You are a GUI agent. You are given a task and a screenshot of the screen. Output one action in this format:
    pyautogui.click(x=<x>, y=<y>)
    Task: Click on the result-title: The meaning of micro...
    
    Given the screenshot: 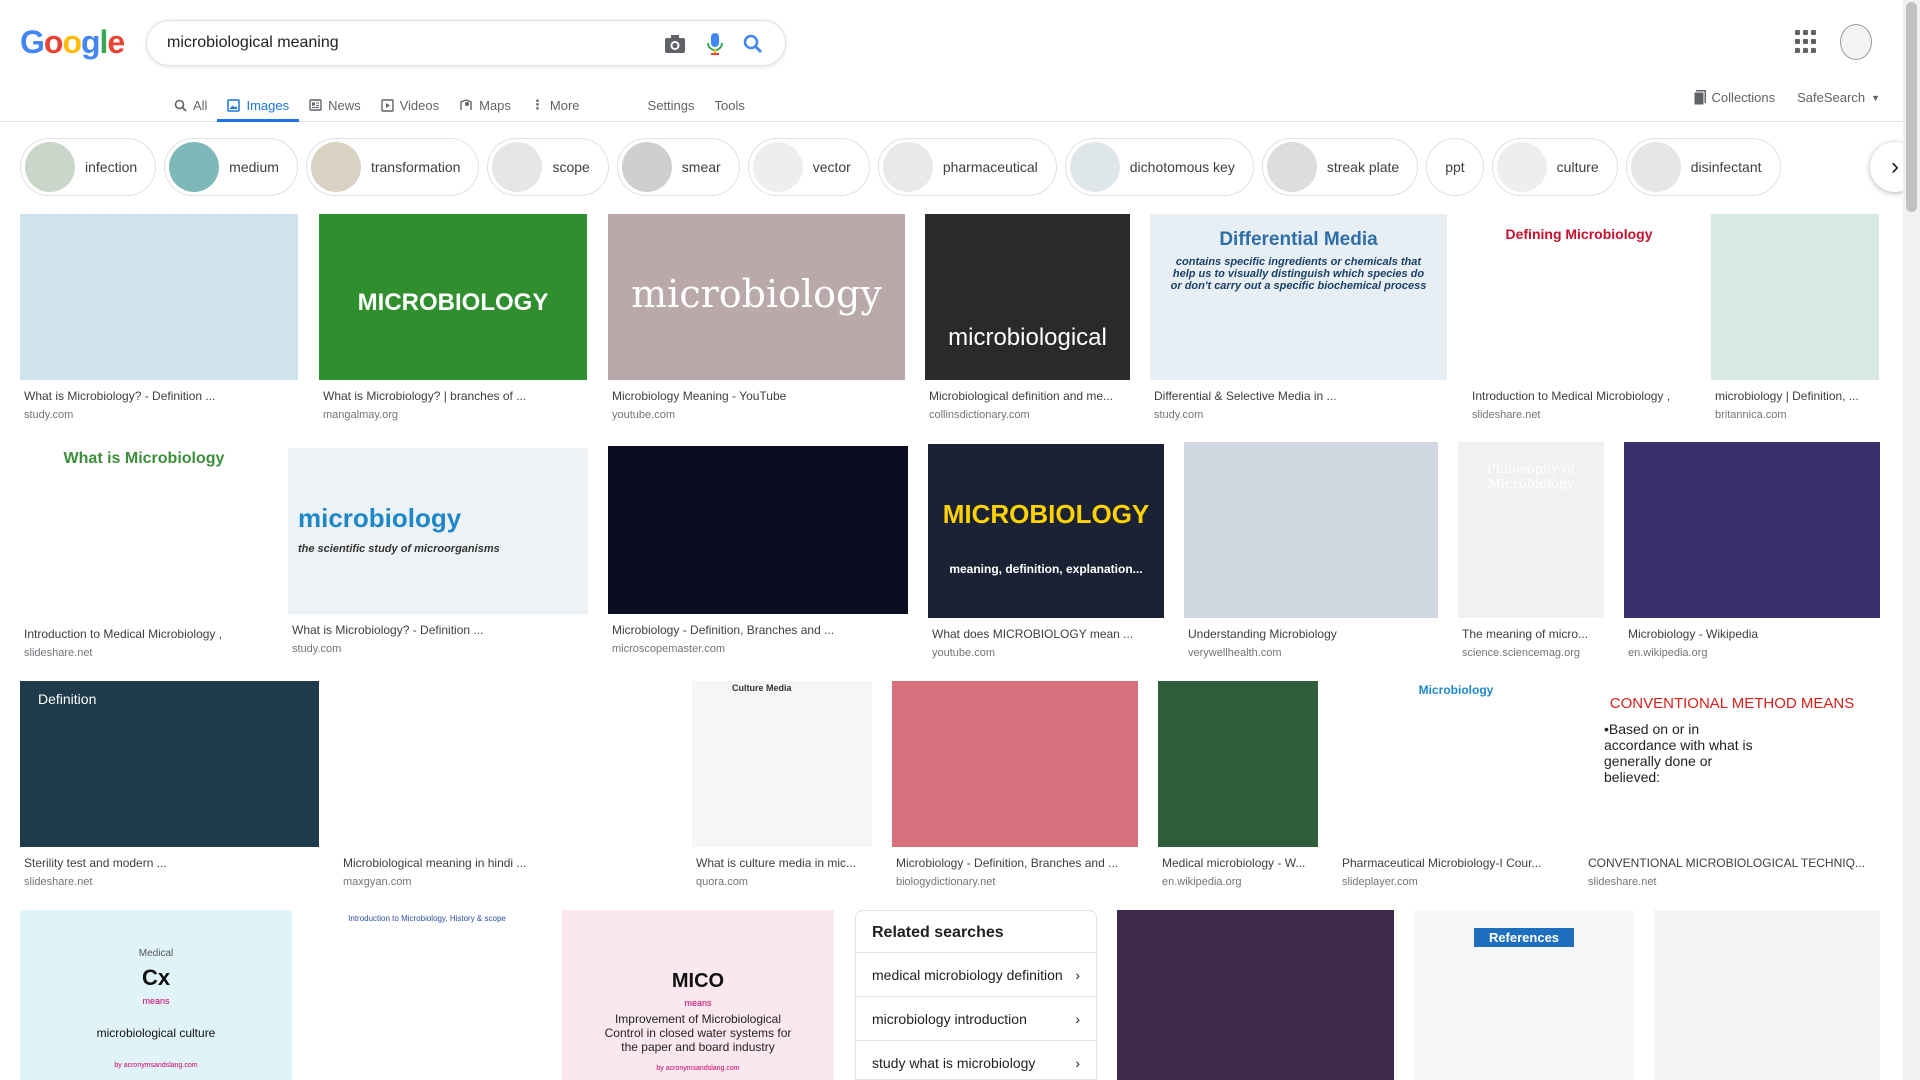 What is the action you would take?
    pyautogui.click(x=1533, y=634)
    